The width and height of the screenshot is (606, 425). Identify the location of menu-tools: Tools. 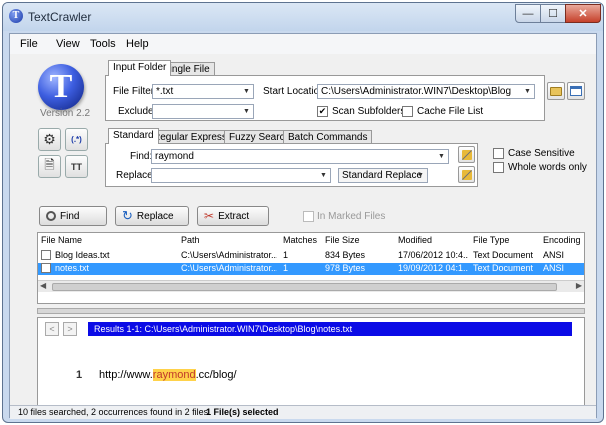
(103, 44).